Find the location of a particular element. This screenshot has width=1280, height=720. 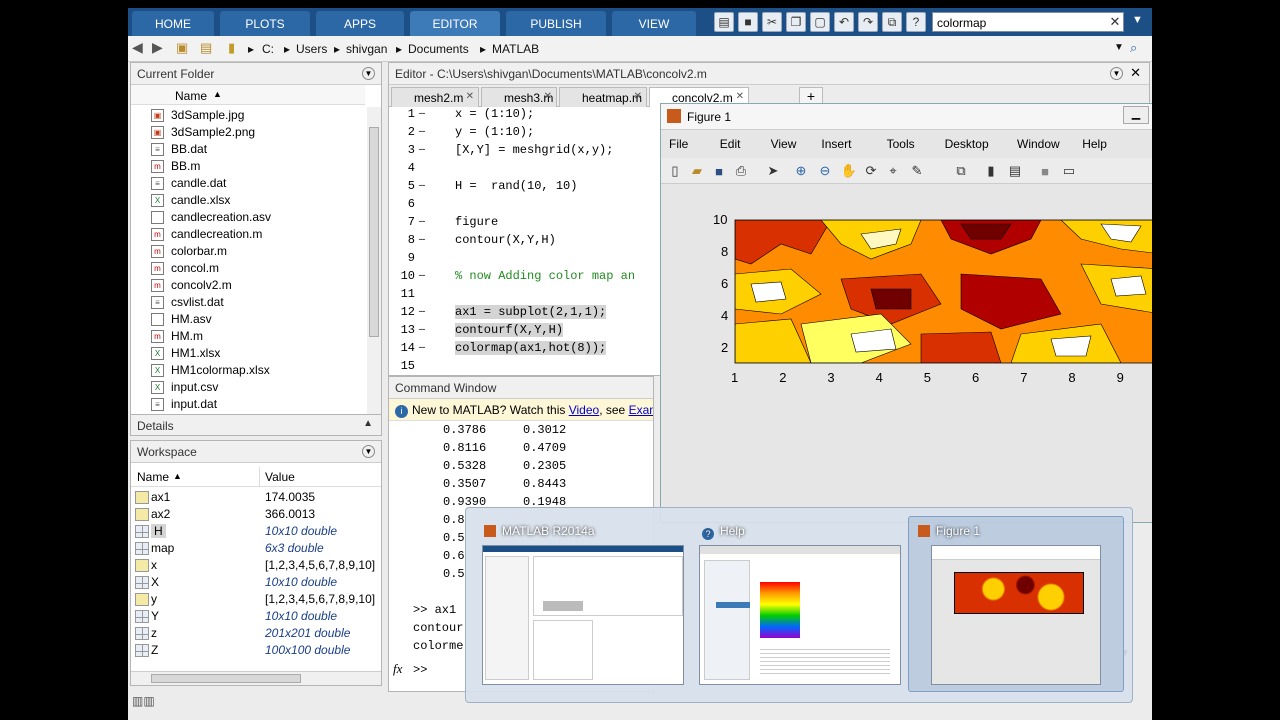

workspace-row: ax2 366.0013 is located at coordinates (256, 514).